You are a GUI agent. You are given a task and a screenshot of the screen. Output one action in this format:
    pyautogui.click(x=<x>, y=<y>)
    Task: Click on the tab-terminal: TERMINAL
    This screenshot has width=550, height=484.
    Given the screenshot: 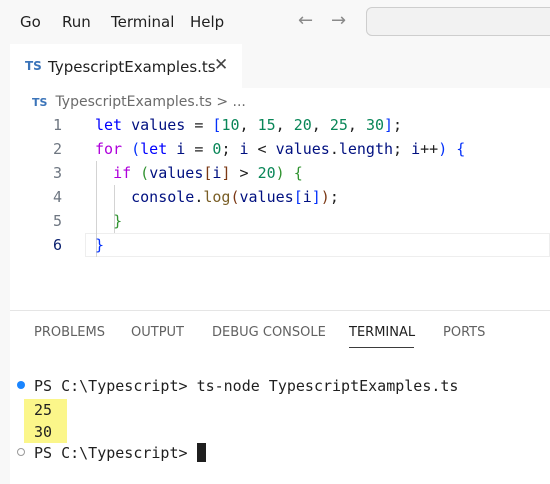 What is the action you would take?
    pyautogui.click(x=382, y=332)
    